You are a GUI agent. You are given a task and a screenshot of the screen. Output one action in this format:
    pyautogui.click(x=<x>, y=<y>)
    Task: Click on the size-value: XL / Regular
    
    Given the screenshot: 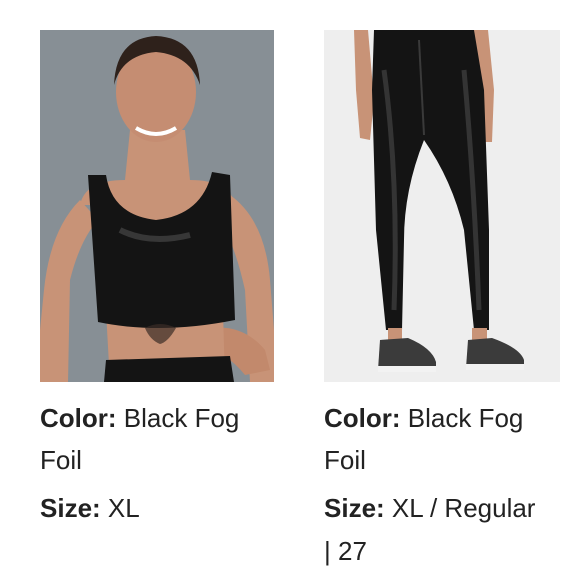 What is the action you would take?
    pyautogui.click(x=460, y=508)
    